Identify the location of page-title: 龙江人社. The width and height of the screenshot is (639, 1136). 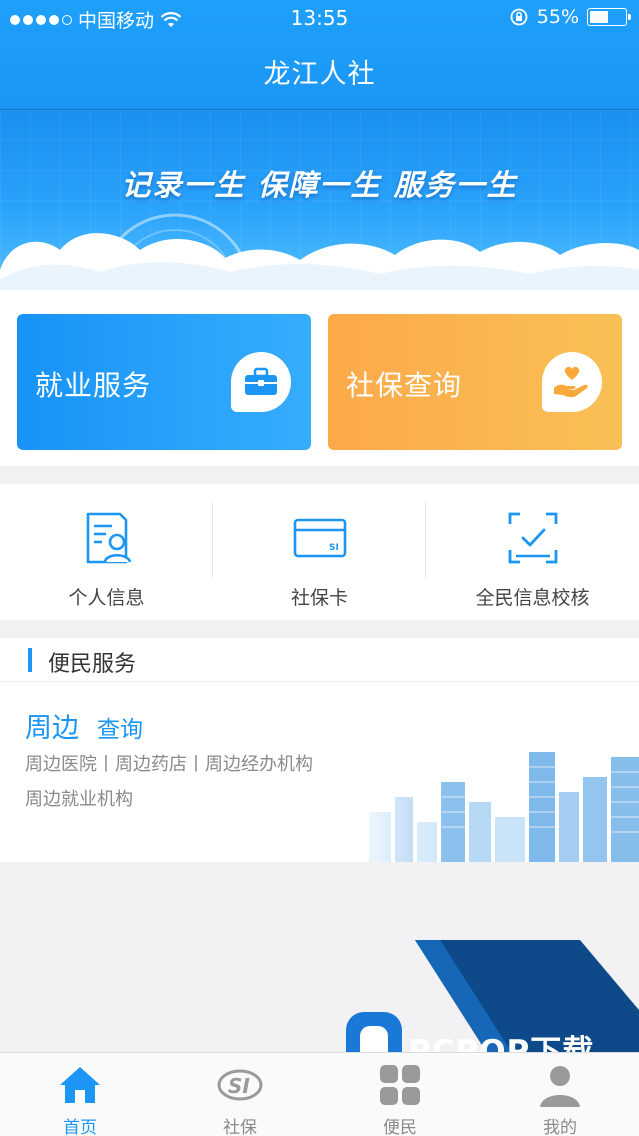
(319, 74).